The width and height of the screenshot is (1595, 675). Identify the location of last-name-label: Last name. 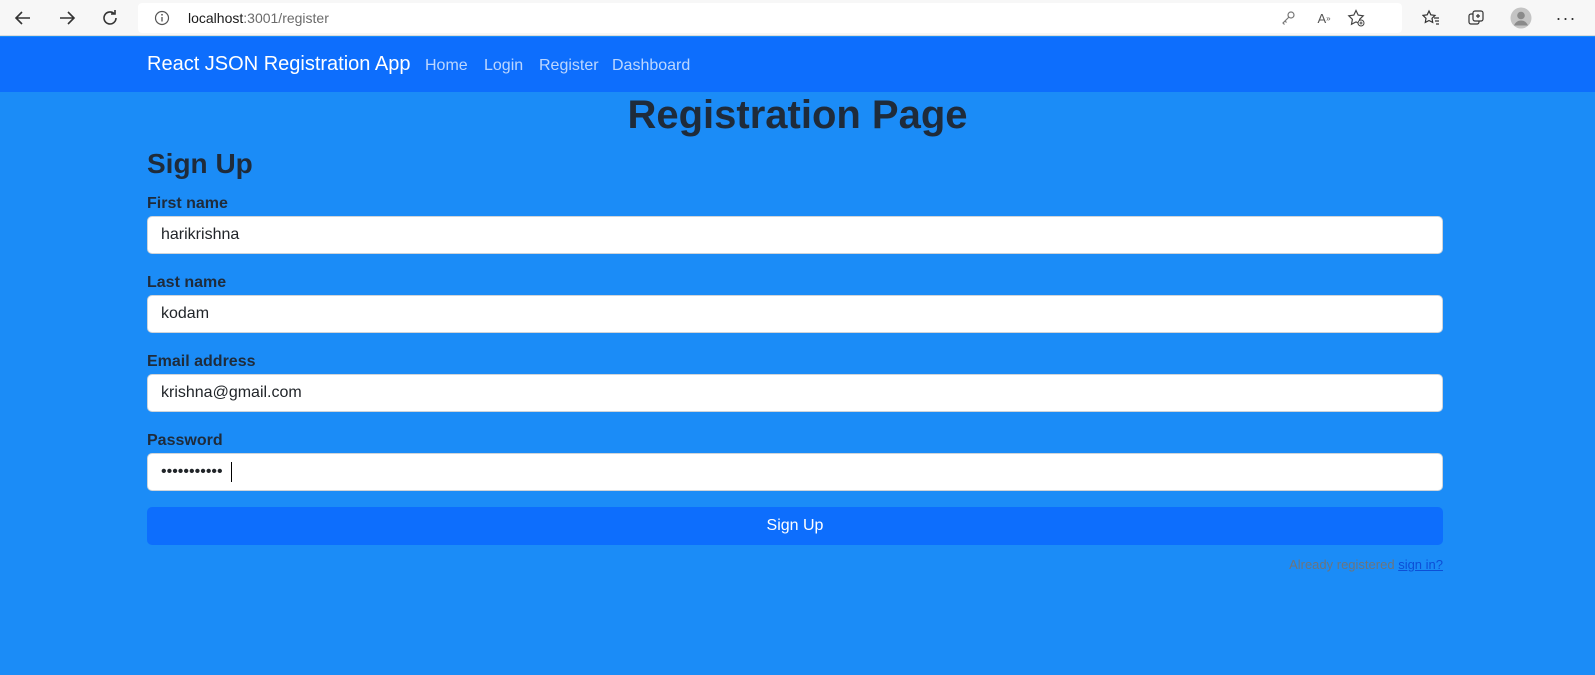
(187, 282).